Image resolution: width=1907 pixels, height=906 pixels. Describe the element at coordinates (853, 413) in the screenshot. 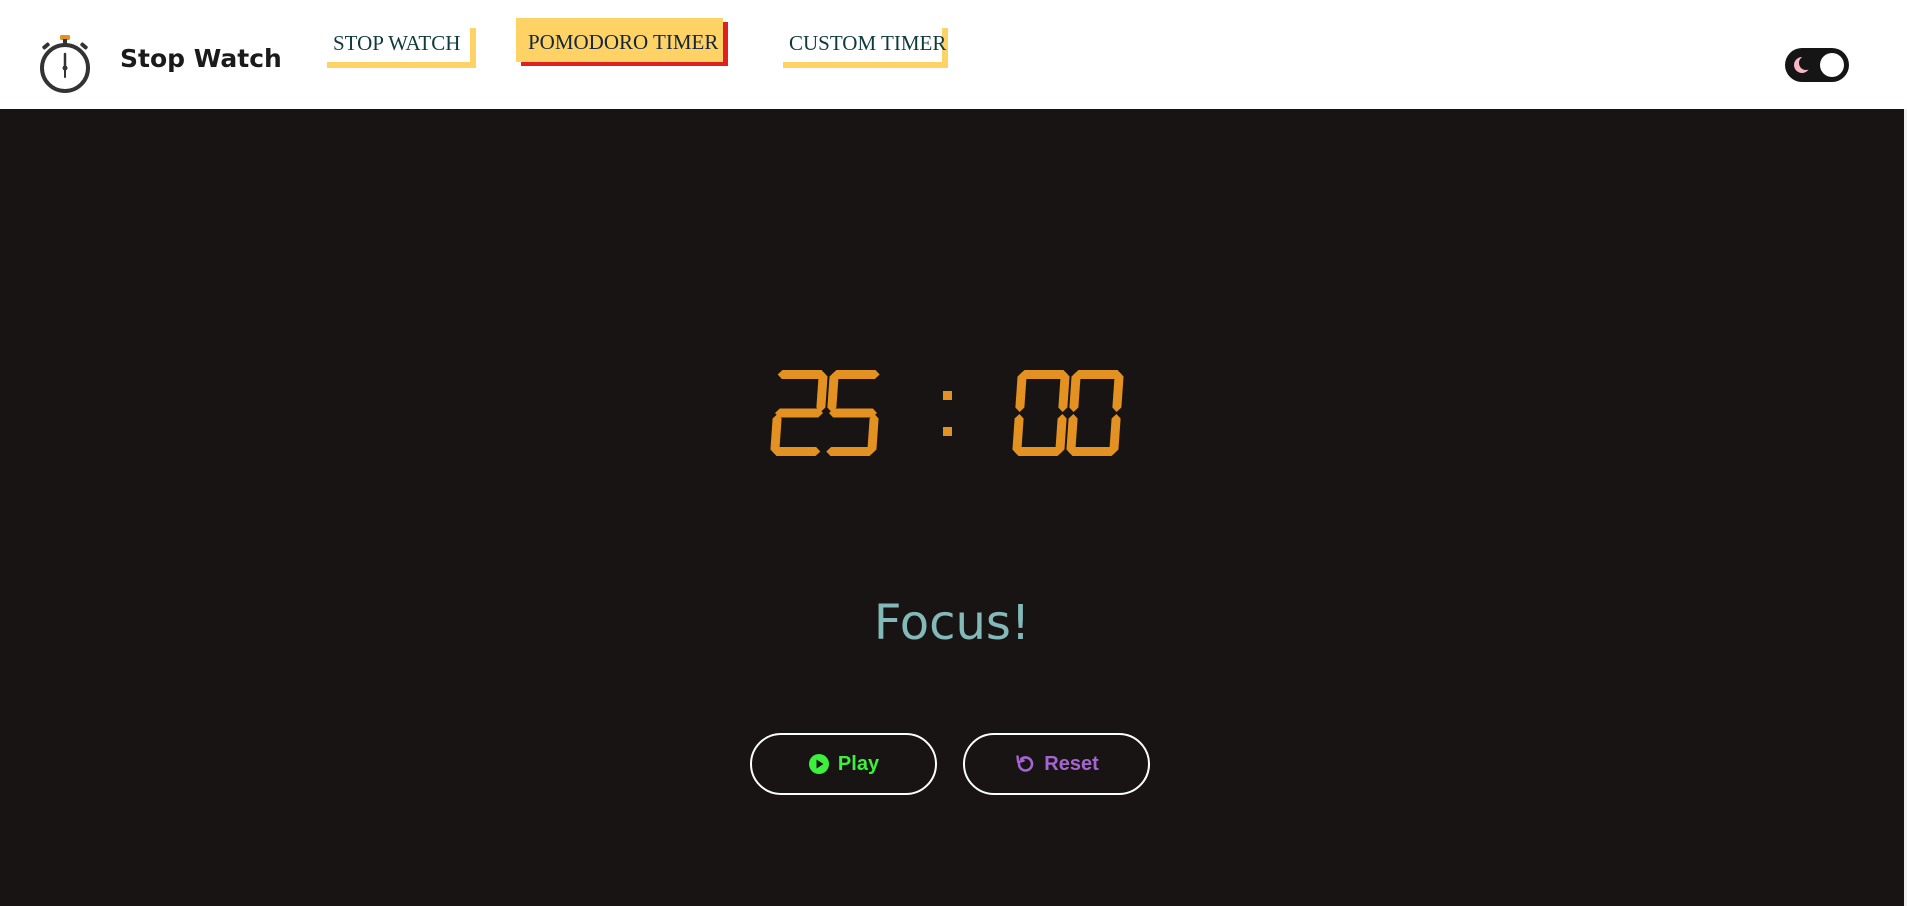

I see `timer-minutes-ones` at that location.